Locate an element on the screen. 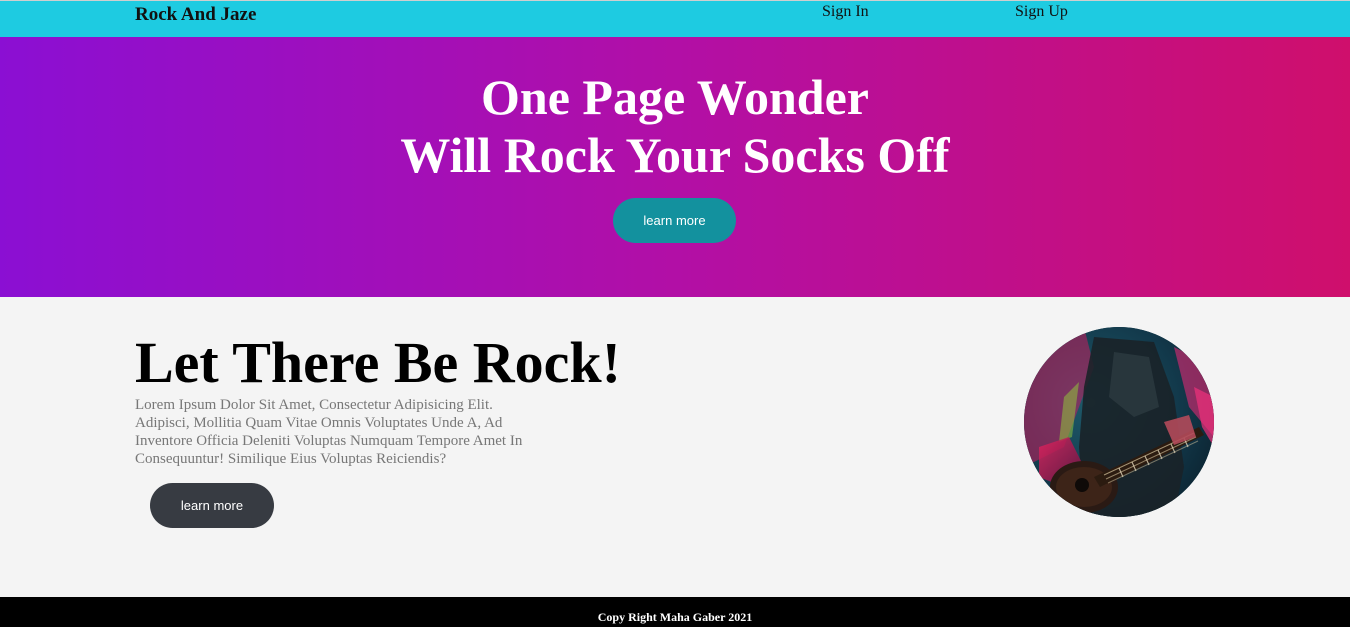 This screenshot has height=627, width=1350. guitar-player-image is located at coordinates (1119, 422).